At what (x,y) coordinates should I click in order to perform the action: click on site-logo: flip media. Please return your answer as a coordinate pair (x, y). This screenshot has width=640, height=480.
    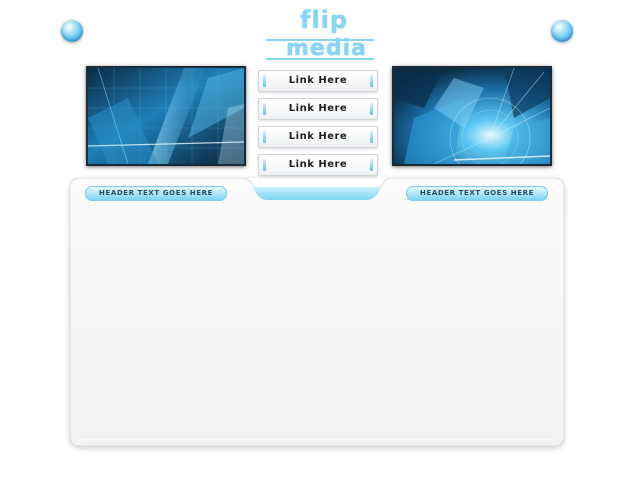
    Looking at the image, I should click on (320, 36).